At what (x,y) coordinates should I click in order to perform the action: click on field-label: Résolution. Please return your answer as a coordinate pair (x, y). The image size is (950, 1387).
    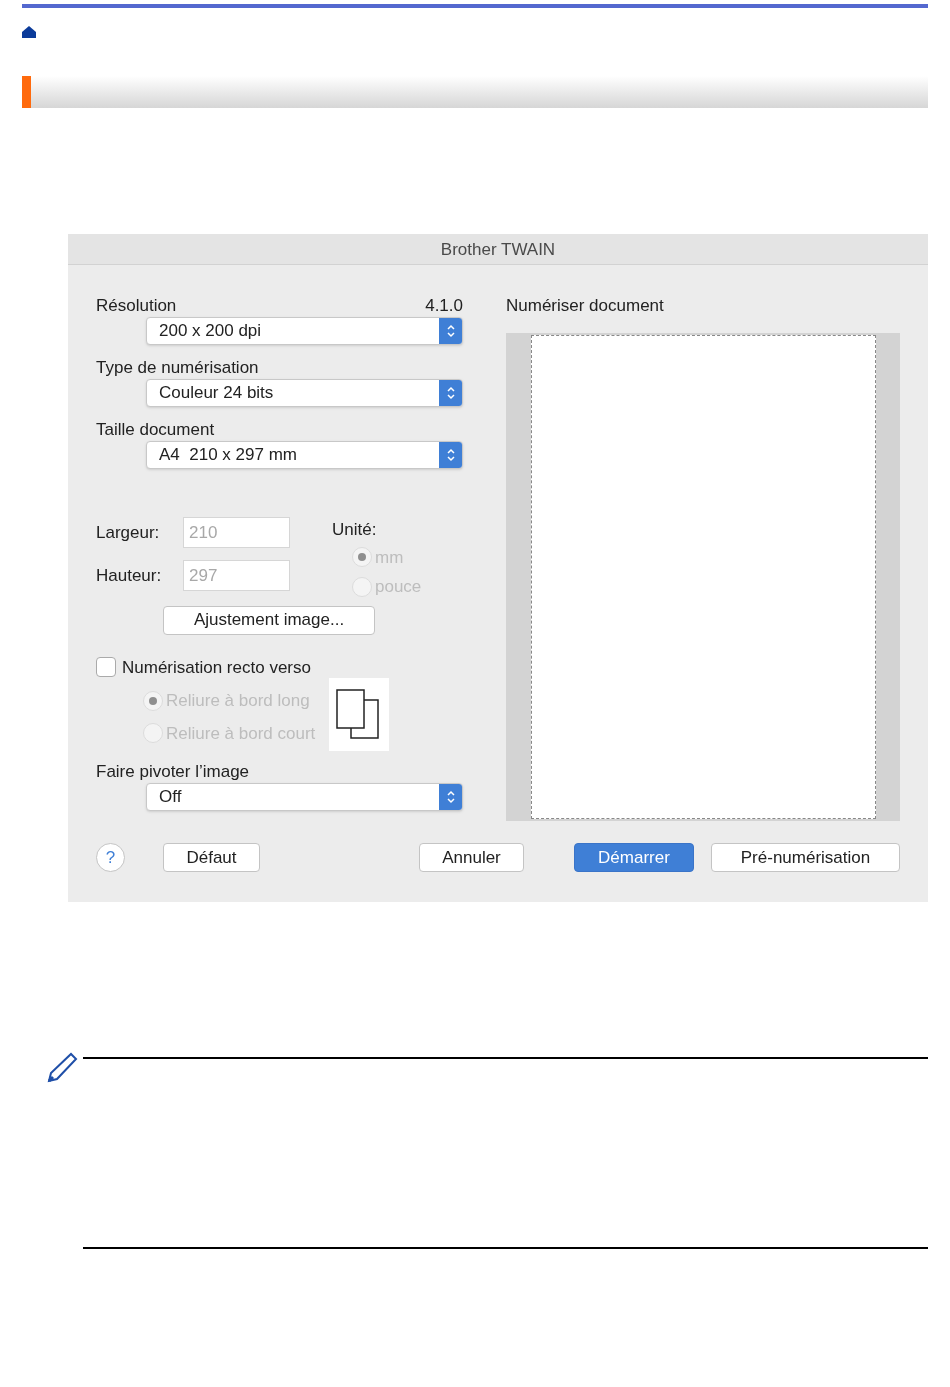
    Looking at the image, I should click on (136, 306).